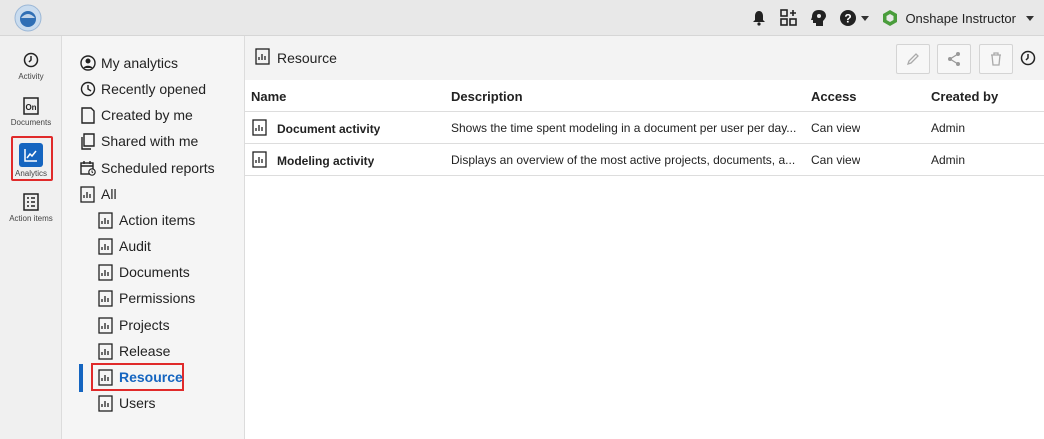 The height and width of the screenshot is (439, 1044). What do you see at coordinates (890, 18) in the screenshot?
I see `company-hex-icon` at bounding box center [890, 18].